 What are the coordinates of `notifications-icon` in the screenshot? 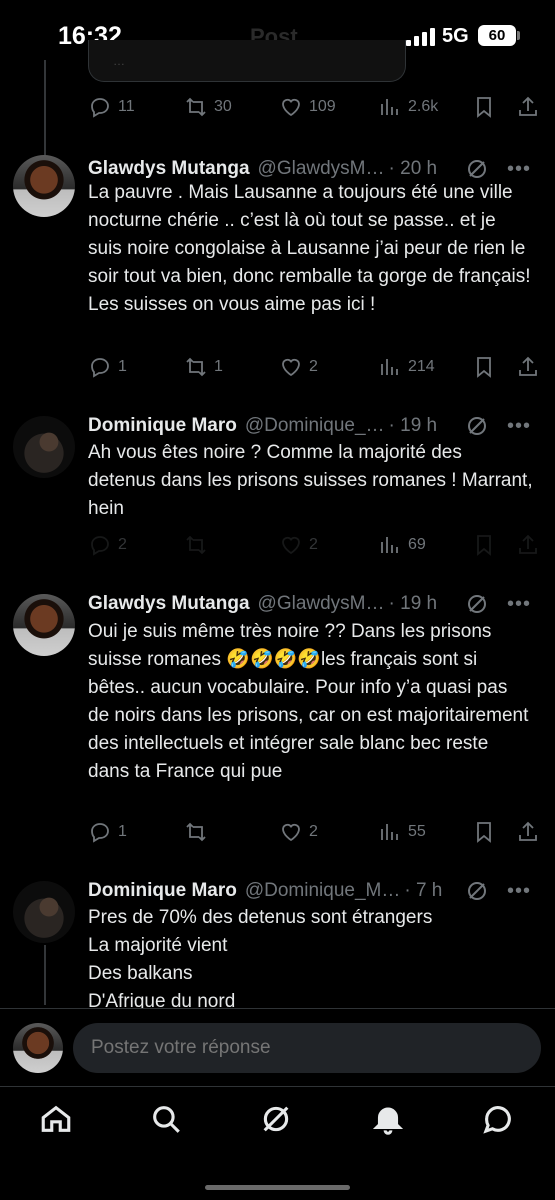 It's located at (388, 1121).